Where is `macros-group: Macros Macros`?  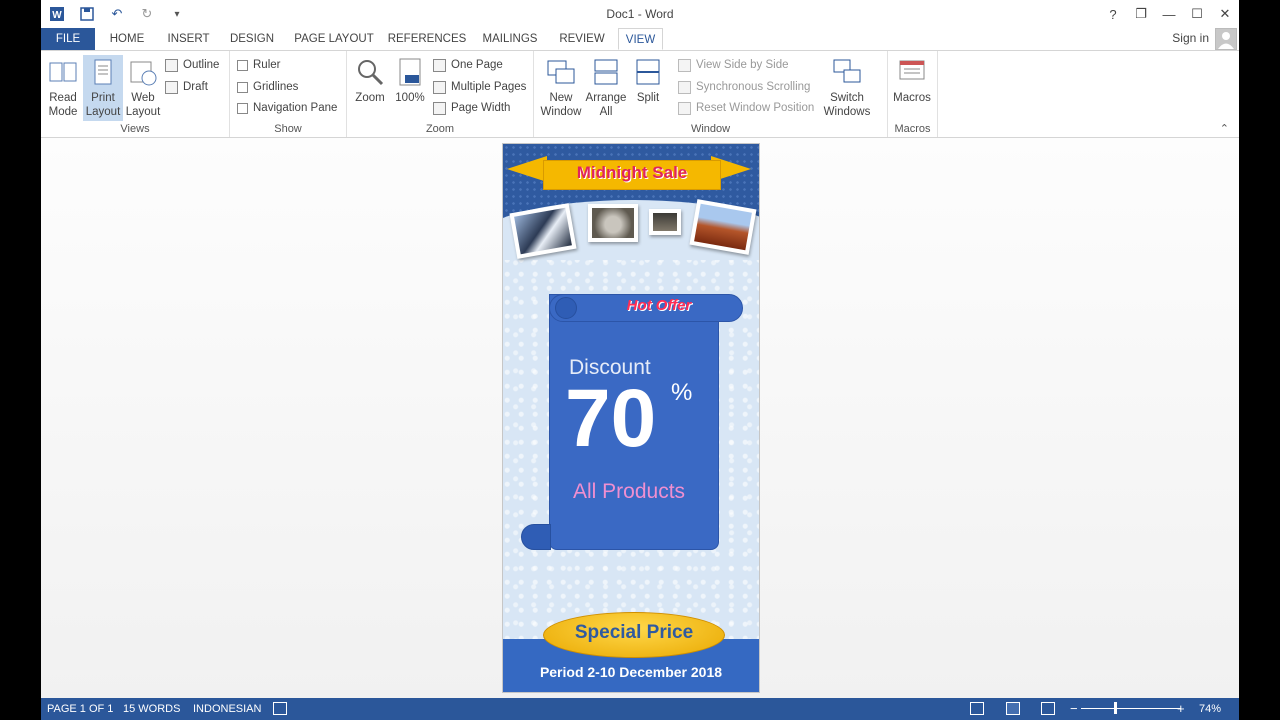 macros-group: Macros Macros is located at coordinates (913, 94).